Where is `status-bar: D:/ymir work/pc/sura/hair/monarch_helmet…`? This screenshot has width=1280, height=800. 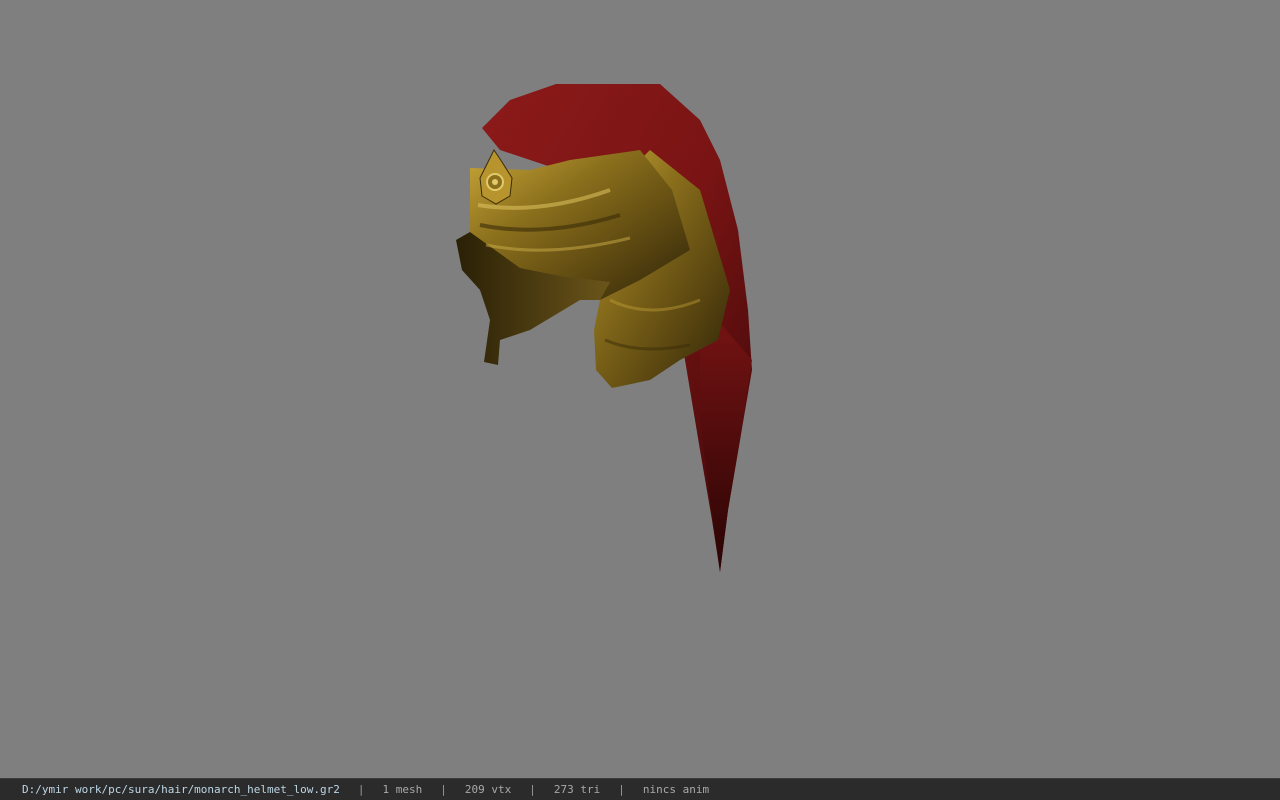 status-bar: D:/ymir work/pc/sura/hair/monarch_helmet… is located at coordinates (640, 789).